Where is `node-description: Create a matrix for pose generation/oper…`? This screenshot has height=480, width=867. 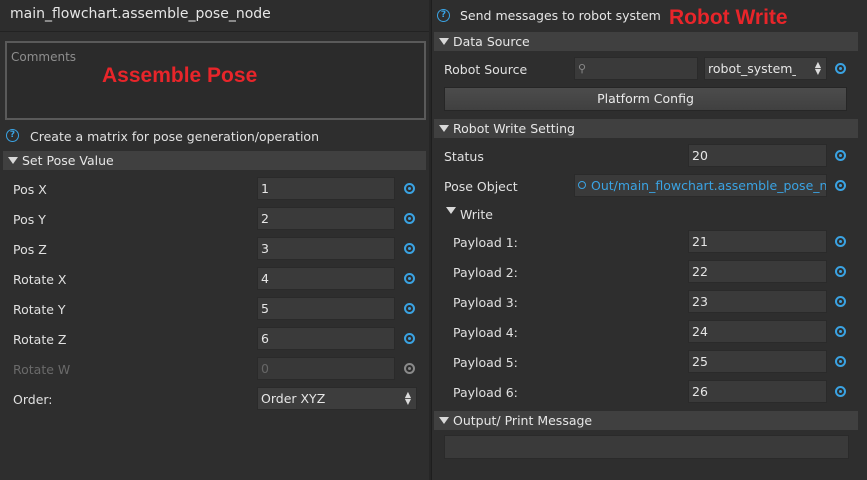 node-description: Create a matrix for pose generation/oper… is located at coordinates (174, 136).